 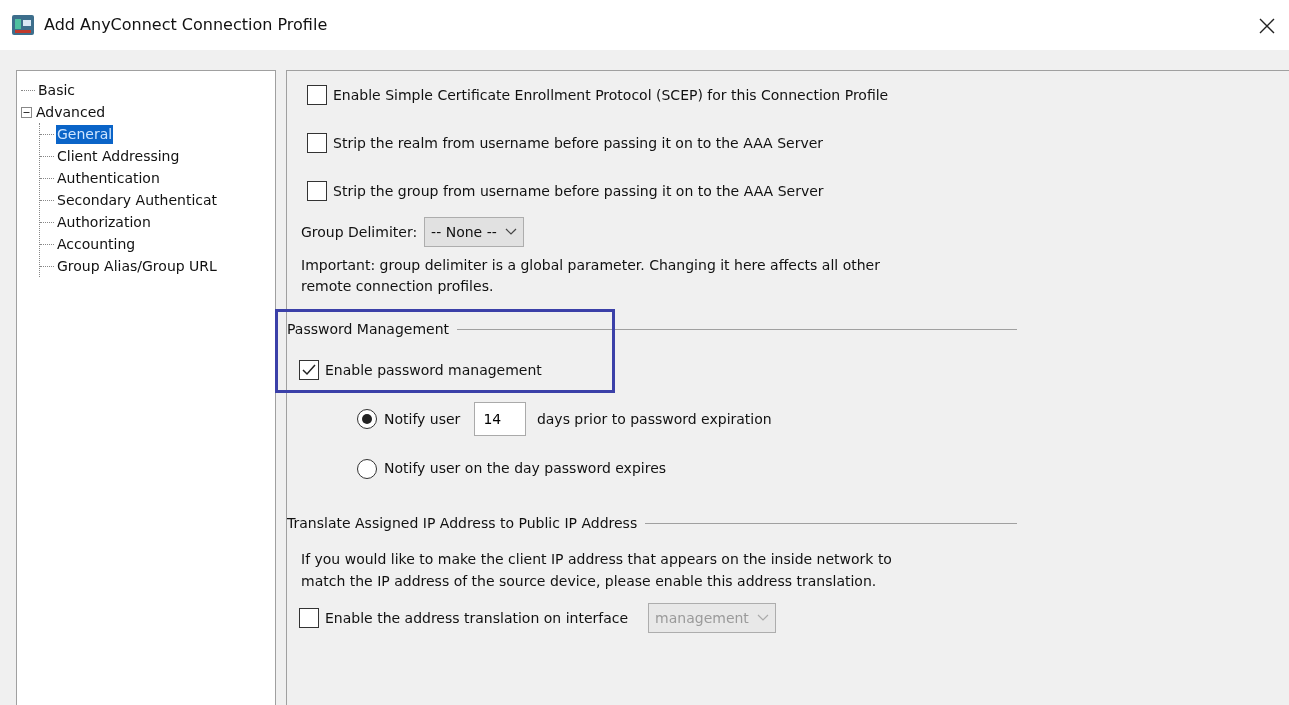 What do you see at coordinates (500, 419) in the screenshot?
I see `days-field: 14` at bounding box center [500, 419].